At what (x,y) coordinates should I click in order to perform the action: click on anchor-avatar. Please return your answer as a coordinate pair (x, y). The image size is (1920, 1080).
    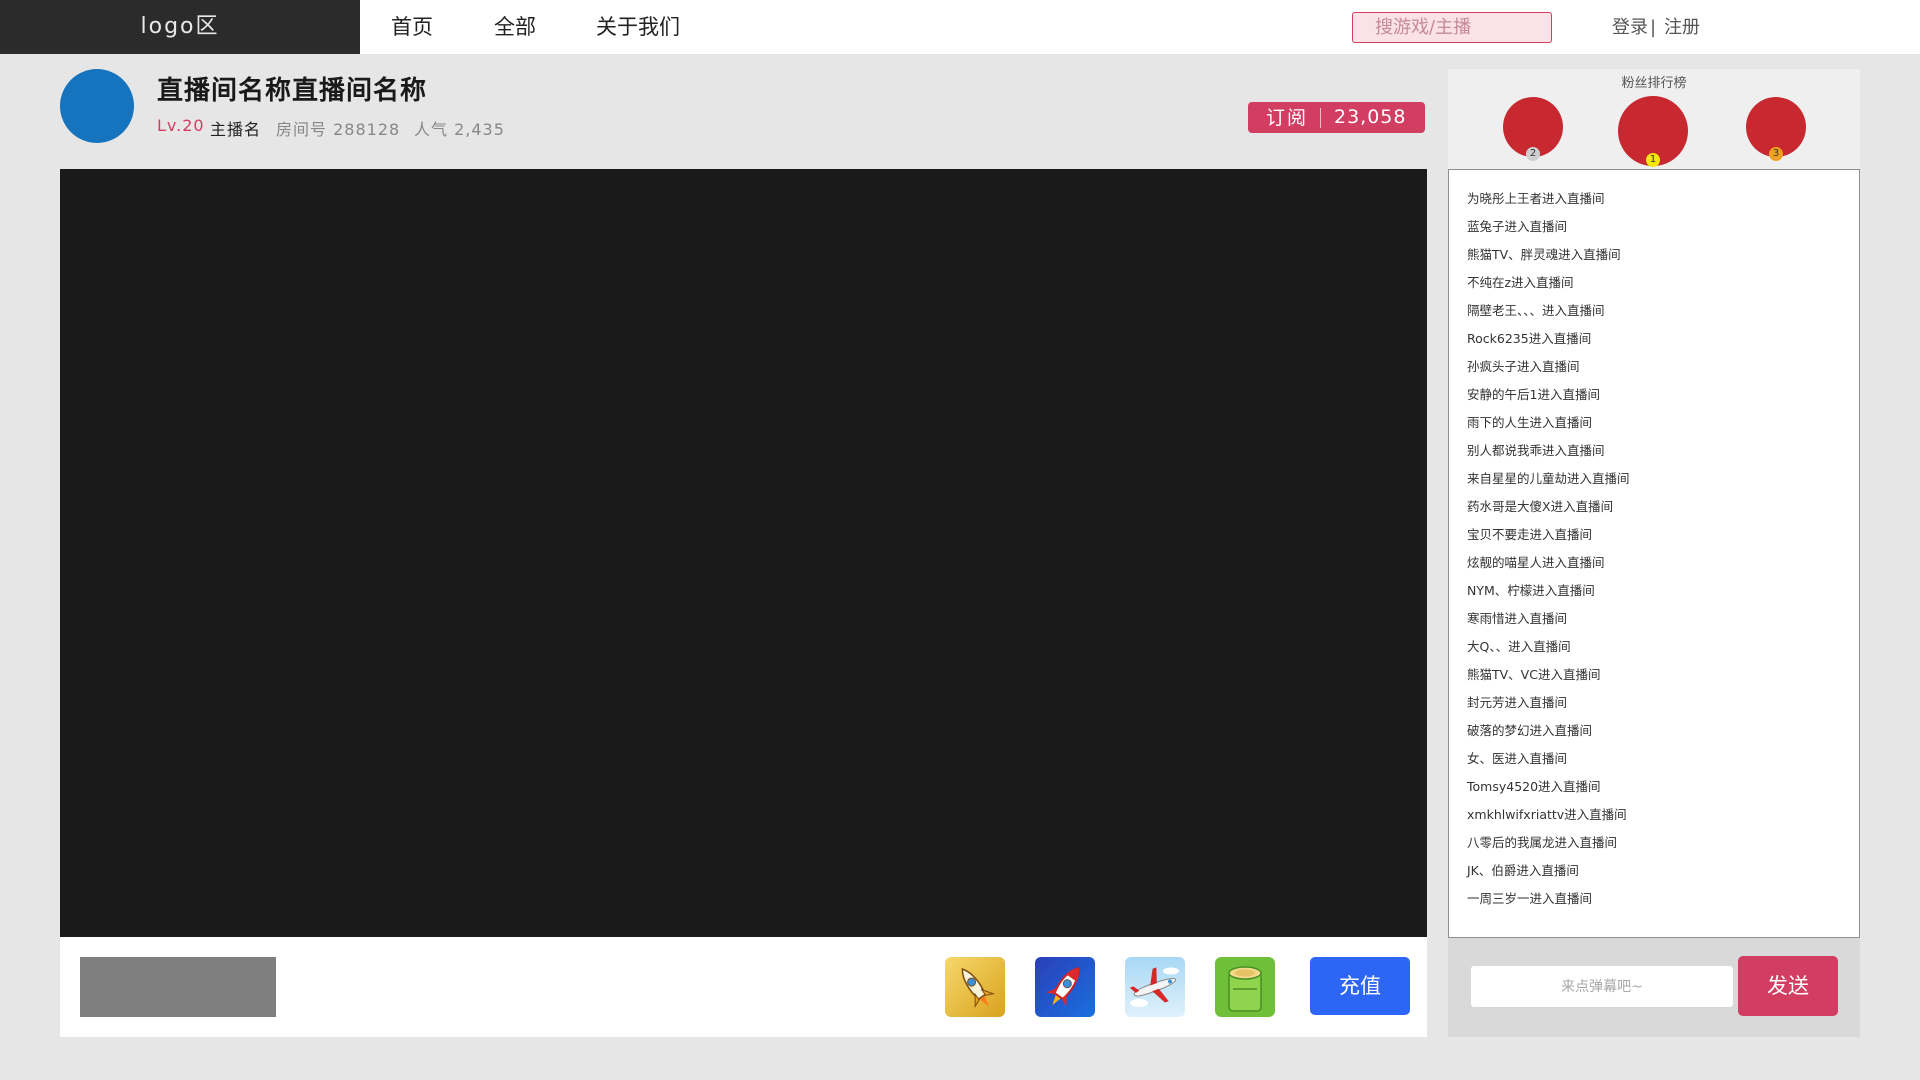
    Looking at the image, I should click on (97, 106).